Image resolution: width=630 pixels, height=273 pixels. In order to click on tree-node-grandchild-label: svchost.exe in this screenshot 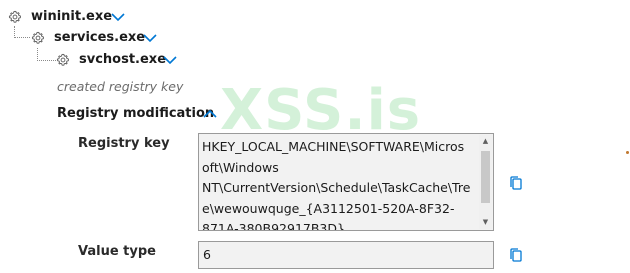, I will do `click(123, 59)`.